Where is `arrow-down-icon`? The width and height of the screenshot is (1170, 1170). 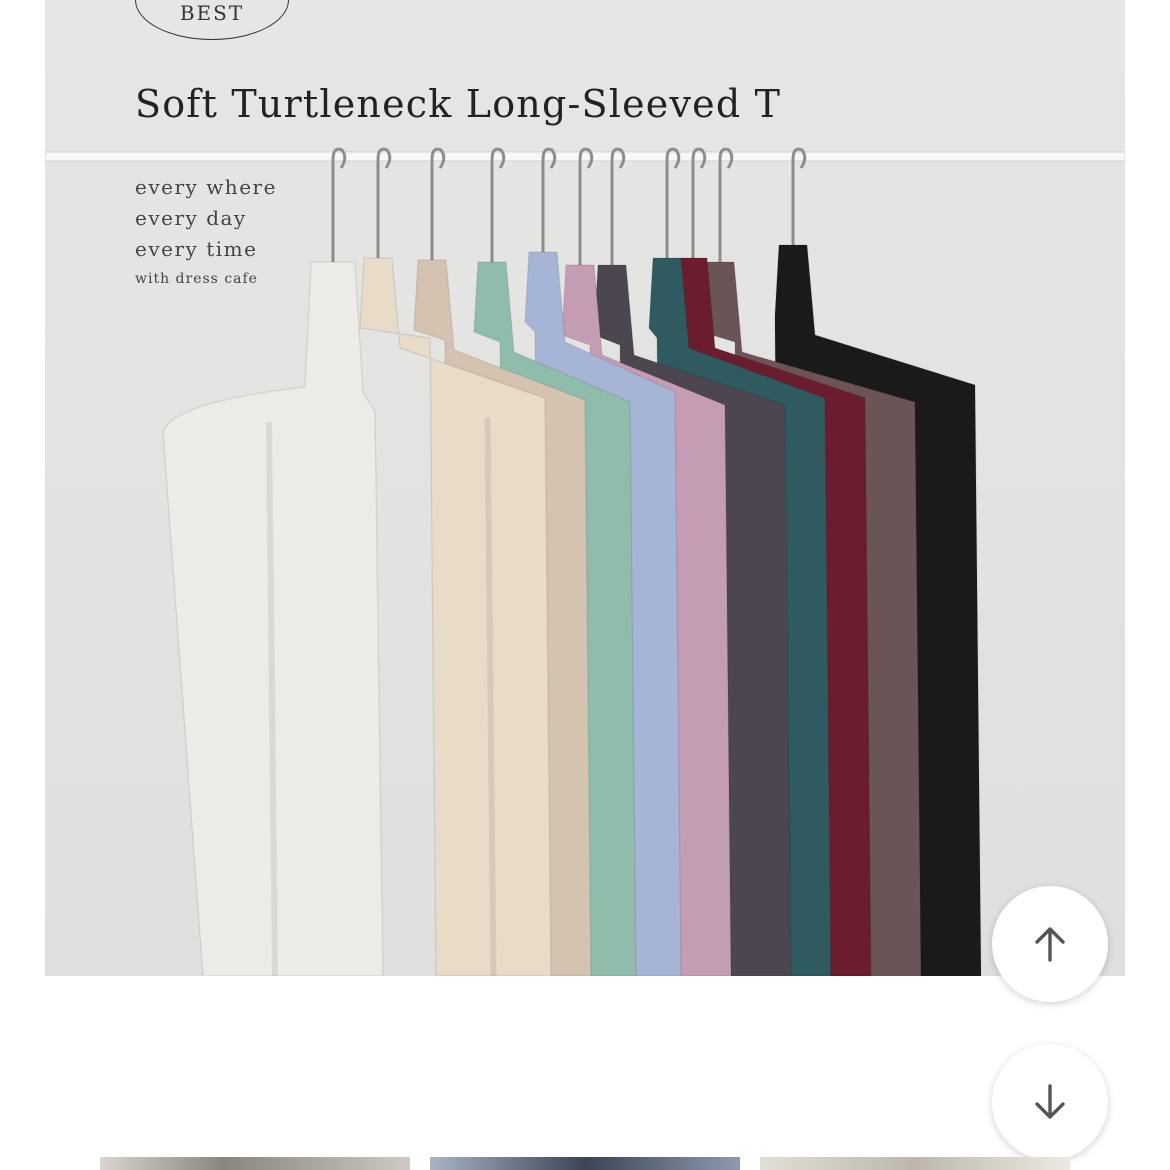 arrow-down-icon is located at coordinates (1050, 1101).